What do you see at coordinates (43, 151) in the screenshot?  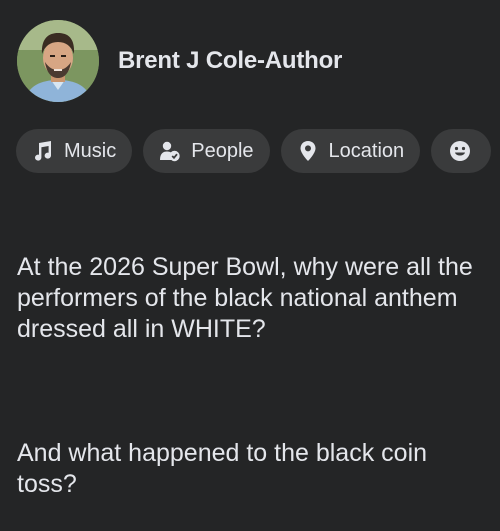 I see `music-note-icon` at bounding box center [43, 151].